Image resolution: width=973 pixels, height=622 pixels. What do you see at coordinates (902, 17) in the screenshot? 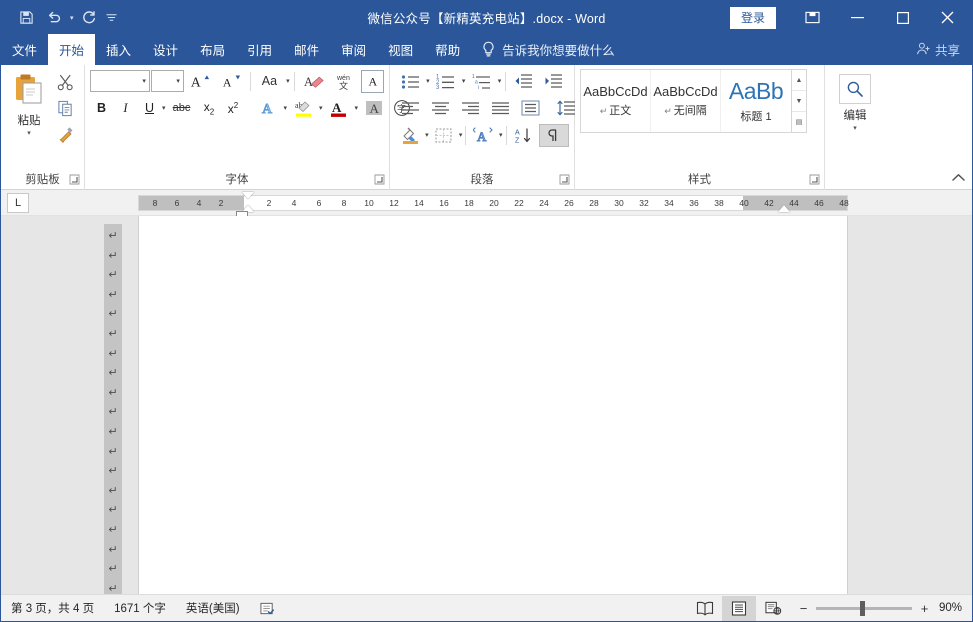
I see `maximize-icon` at bounding box center [902, 17].